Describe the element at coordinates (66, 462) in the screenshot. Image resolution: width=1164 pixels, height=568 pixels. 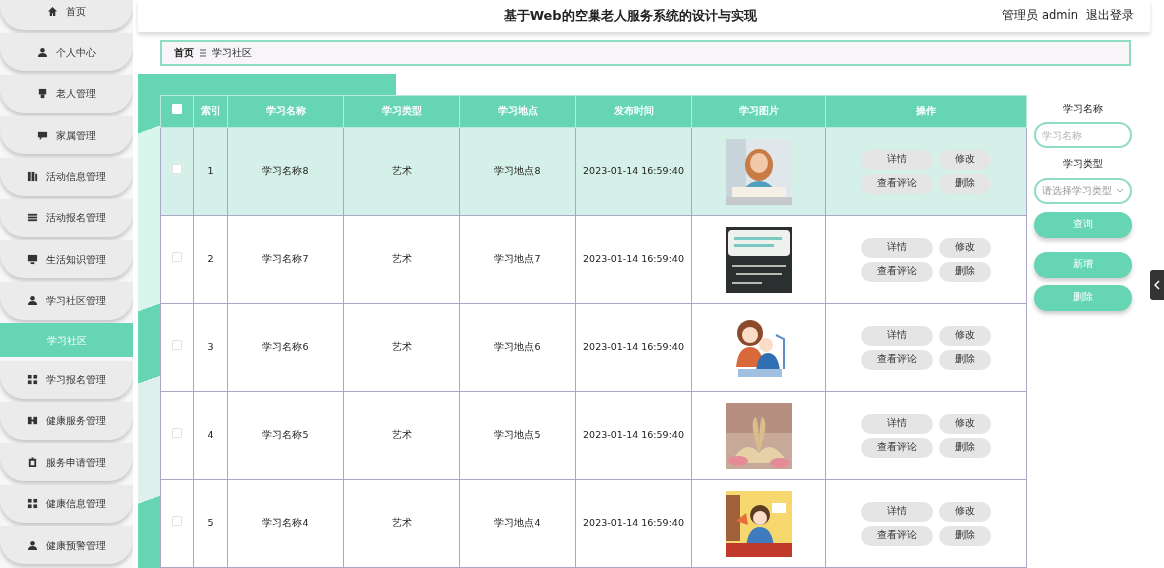
I see `sidebar-item: 服务申请管理` at that location.